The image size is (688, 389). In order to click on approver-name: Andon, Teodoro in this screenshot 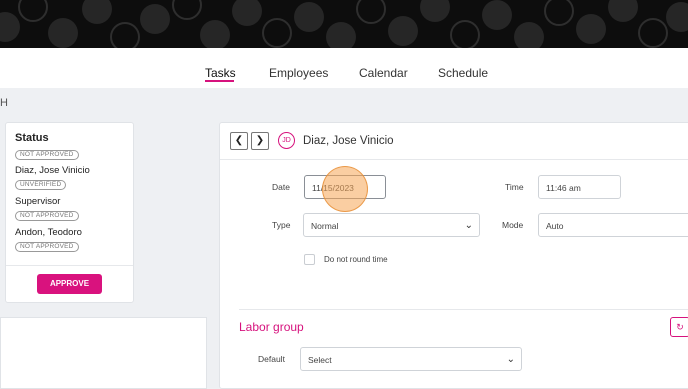, I will do `click(48, 232)`.